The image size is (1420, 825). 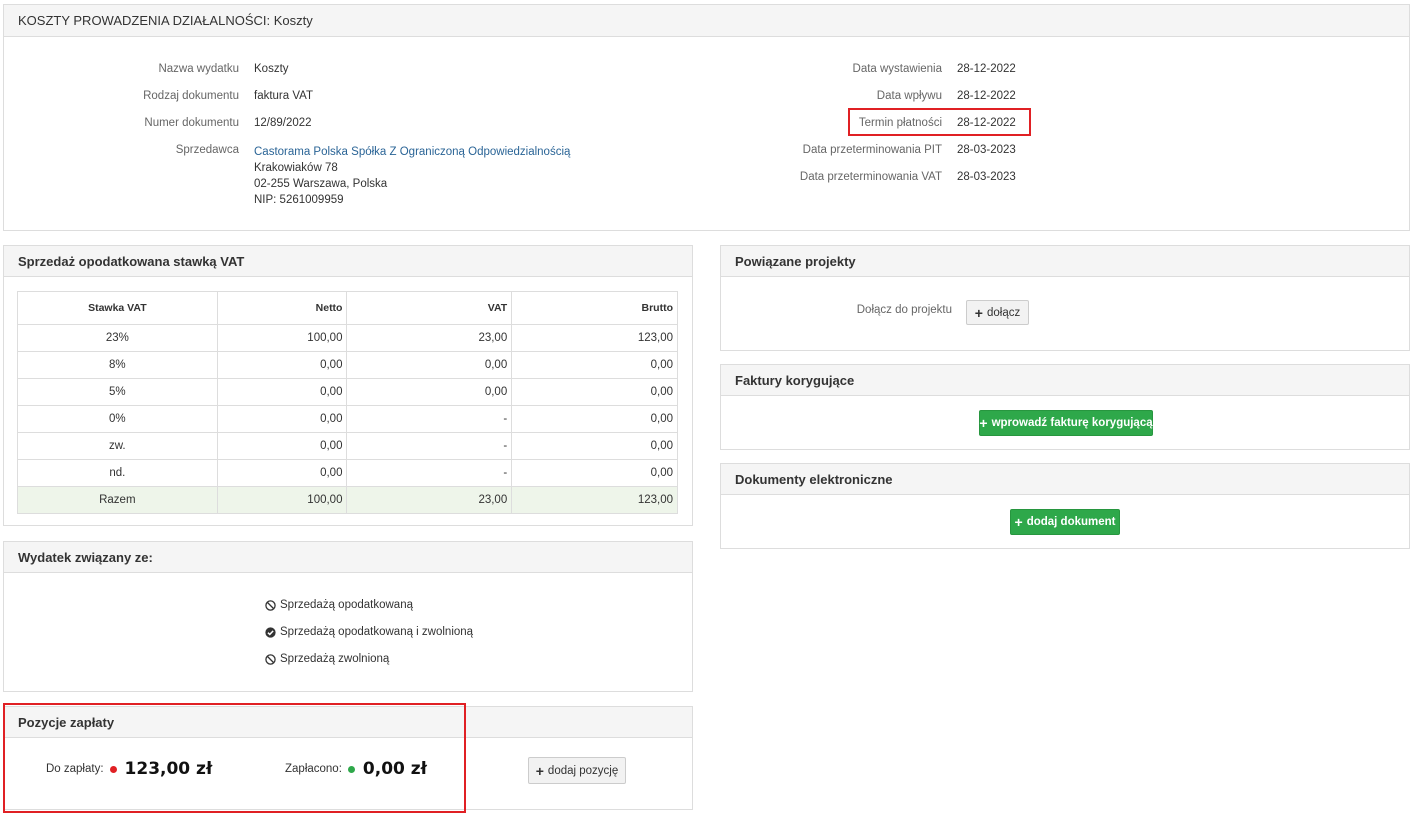 I want to click on check-circle-icon, so click(x=270, y=632).